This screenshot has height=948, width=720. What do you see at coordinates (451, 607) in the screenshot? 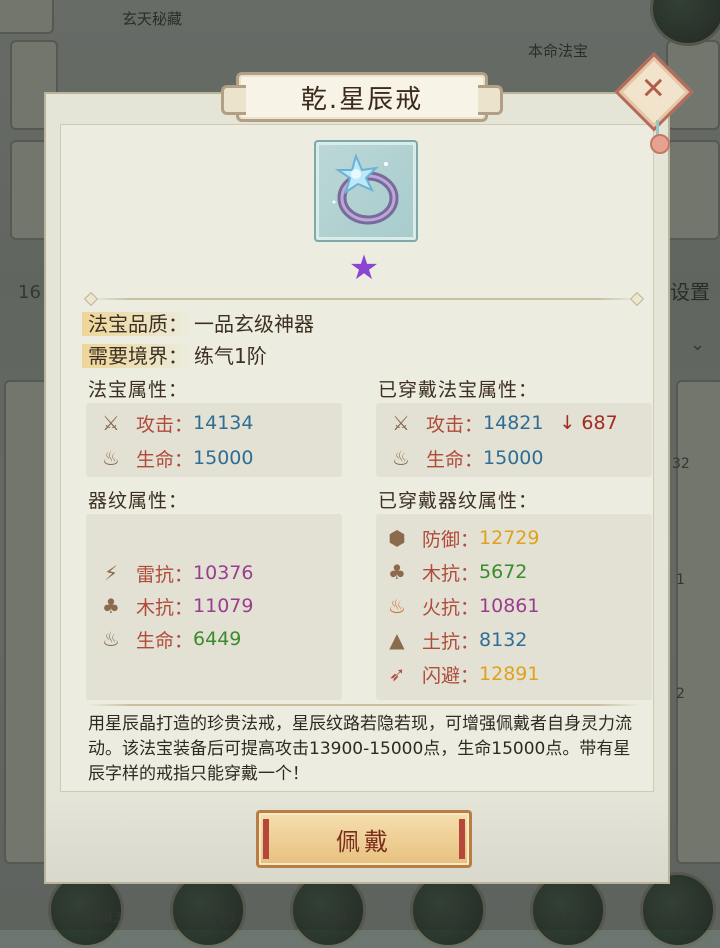
I see `attr-name: 火抗：` at bounding box center [451, 607].